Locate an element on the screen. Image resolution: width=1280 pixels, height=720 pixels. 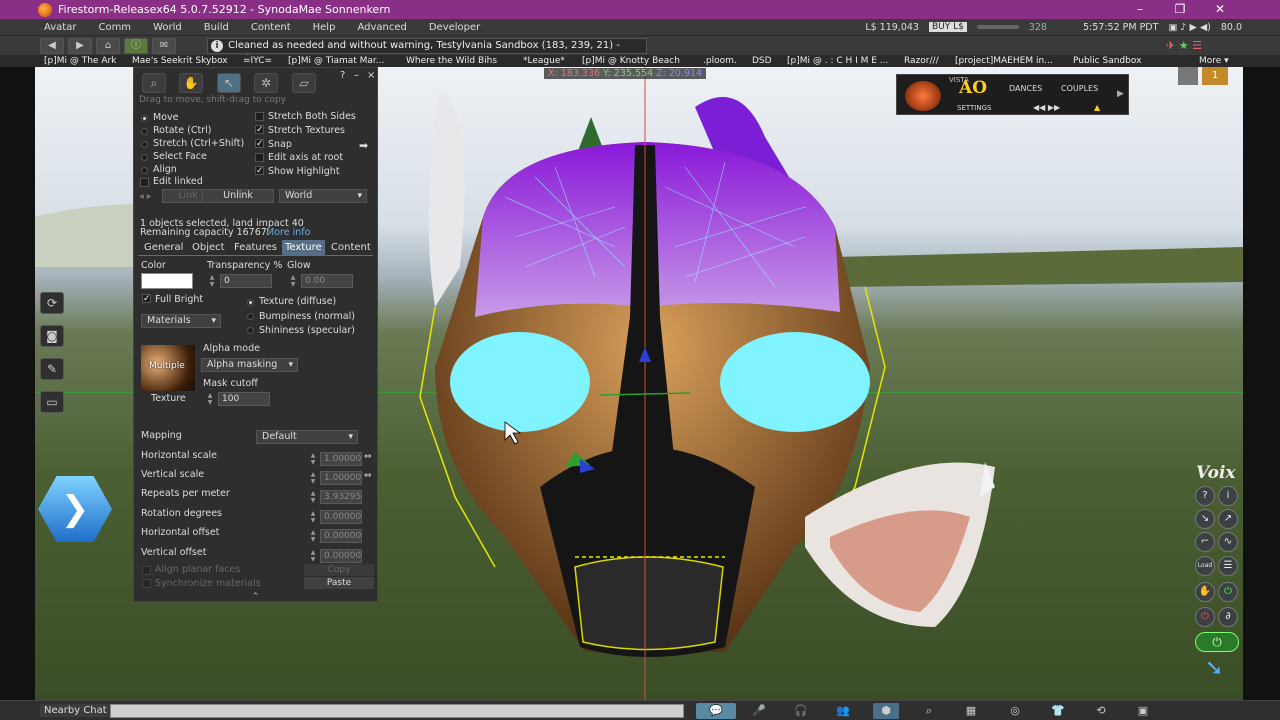
menu-build: Build is located at coordinates (216, 27).